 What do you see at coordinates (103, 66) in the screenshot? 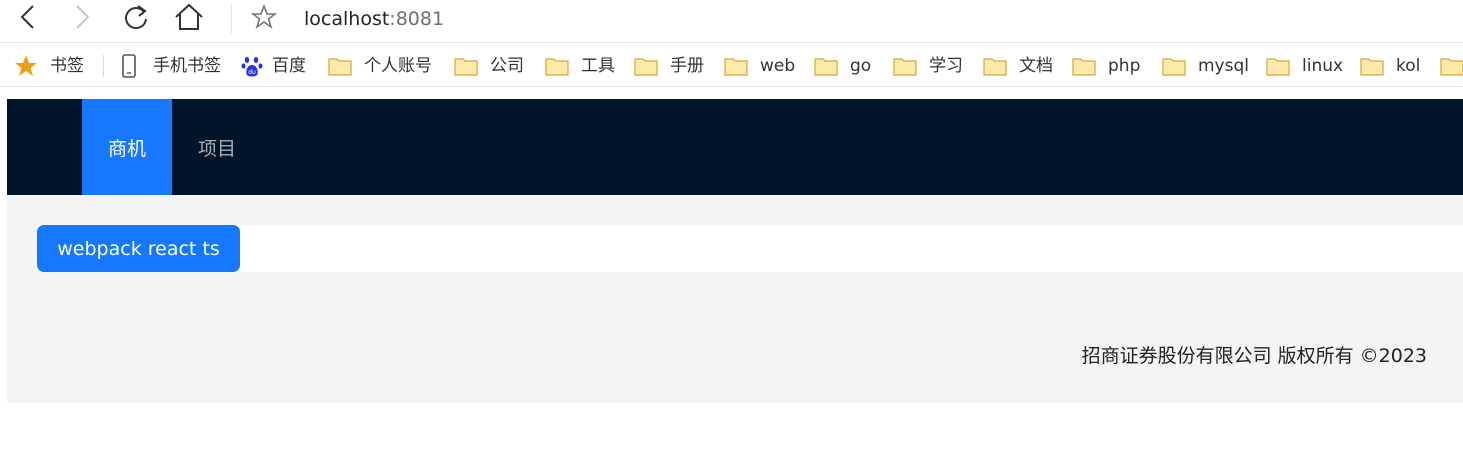
I see `bookmarks-separator` at bounding box center [103, 66].